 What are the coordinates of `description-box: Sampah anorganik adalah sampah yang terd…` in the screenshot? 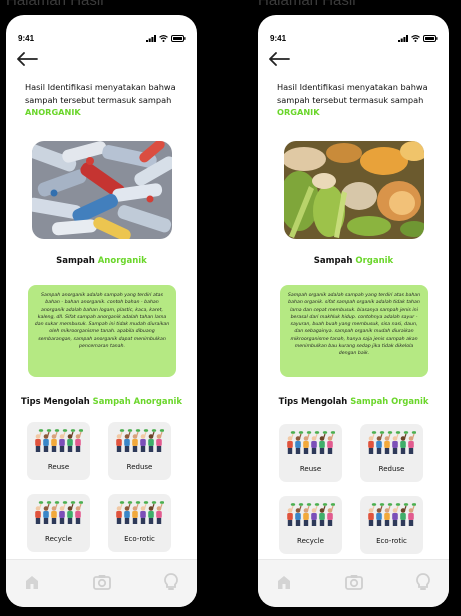 It's located at (102, 331).